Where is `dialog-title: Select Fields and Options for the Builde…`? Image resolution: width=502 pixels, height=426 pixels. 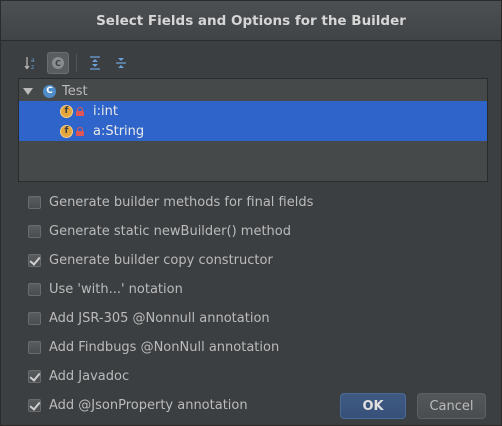 dialog-title: Select Fields and Options for the Builde… is located at coordinates (251, 20).